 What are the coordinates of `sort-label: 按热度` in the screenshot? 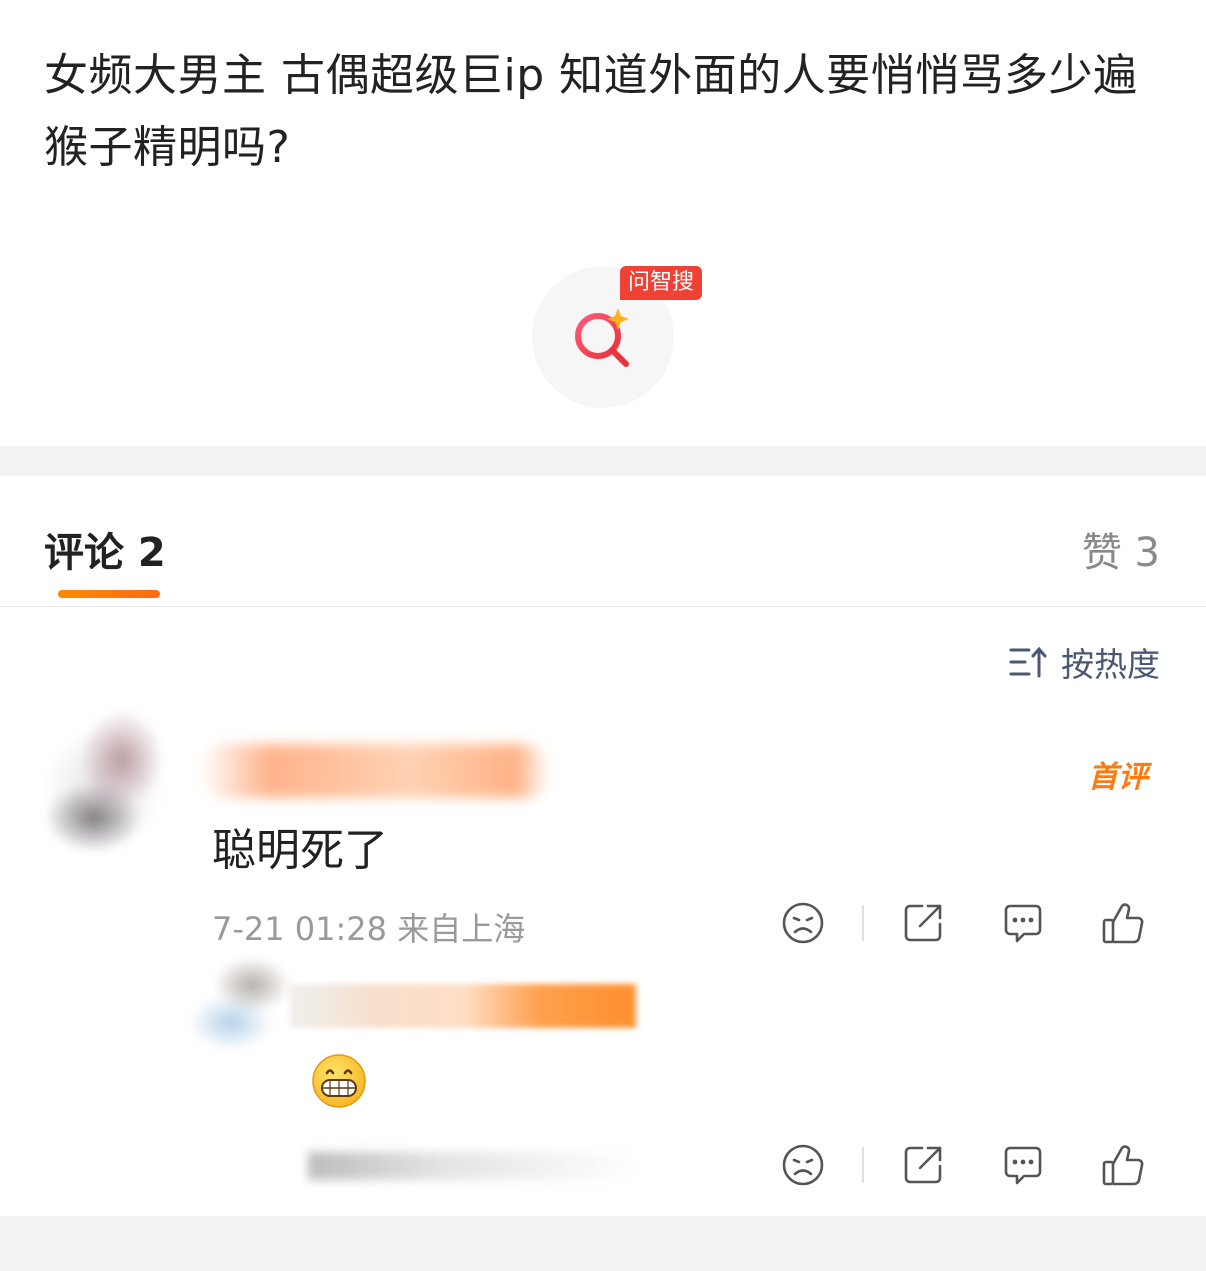 It's located at (1110, 664).